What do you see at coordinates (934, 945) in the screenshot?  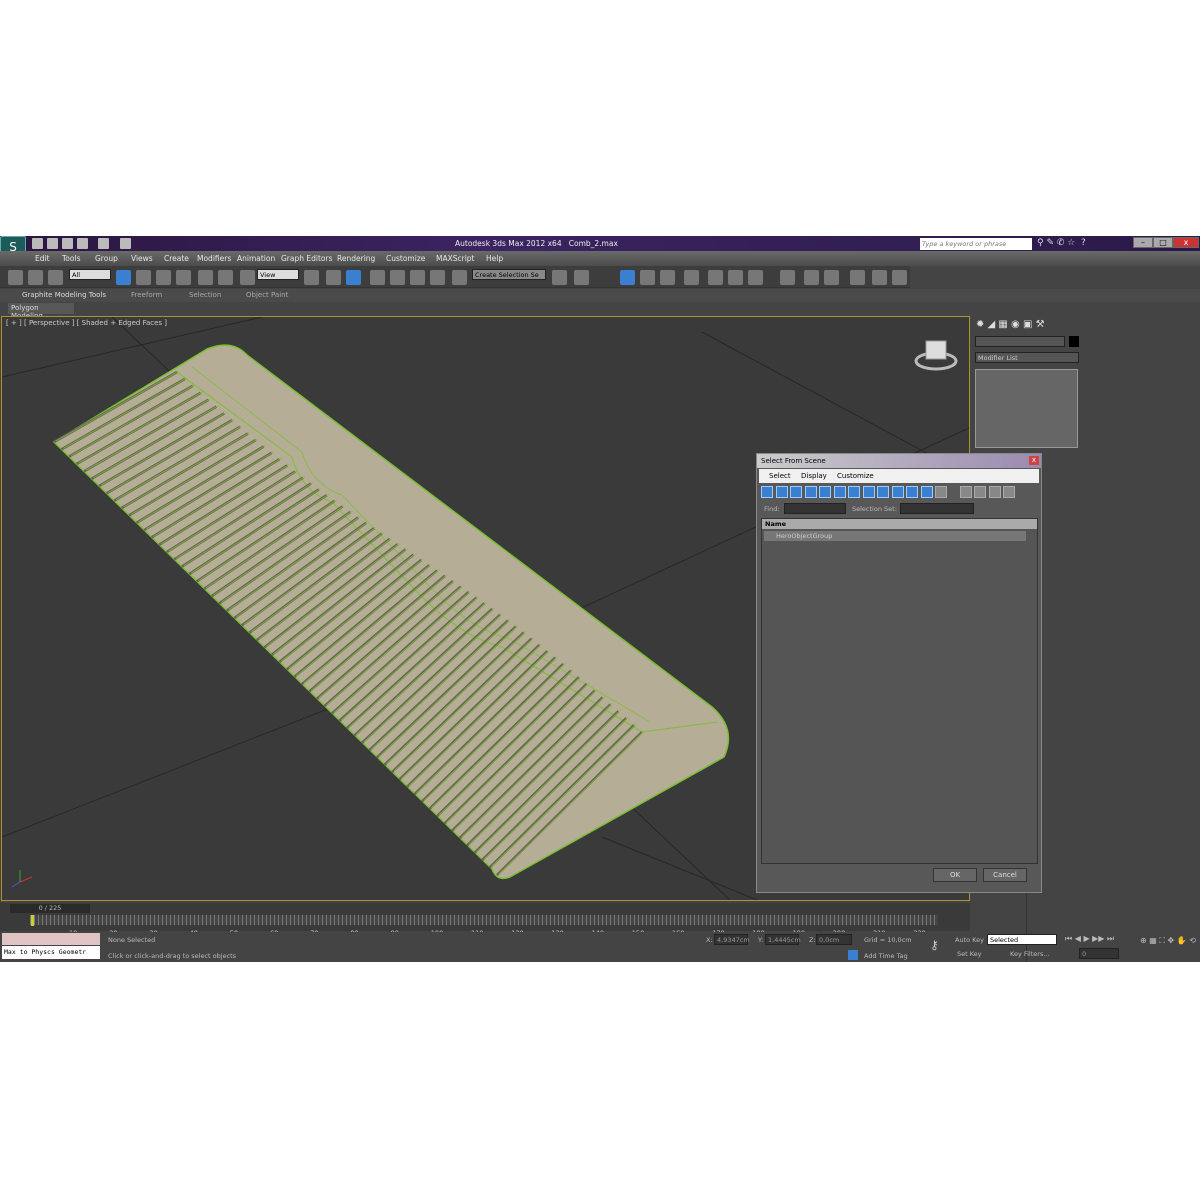 I see `key-icon: ⚷` at bounding box center [934, 945].